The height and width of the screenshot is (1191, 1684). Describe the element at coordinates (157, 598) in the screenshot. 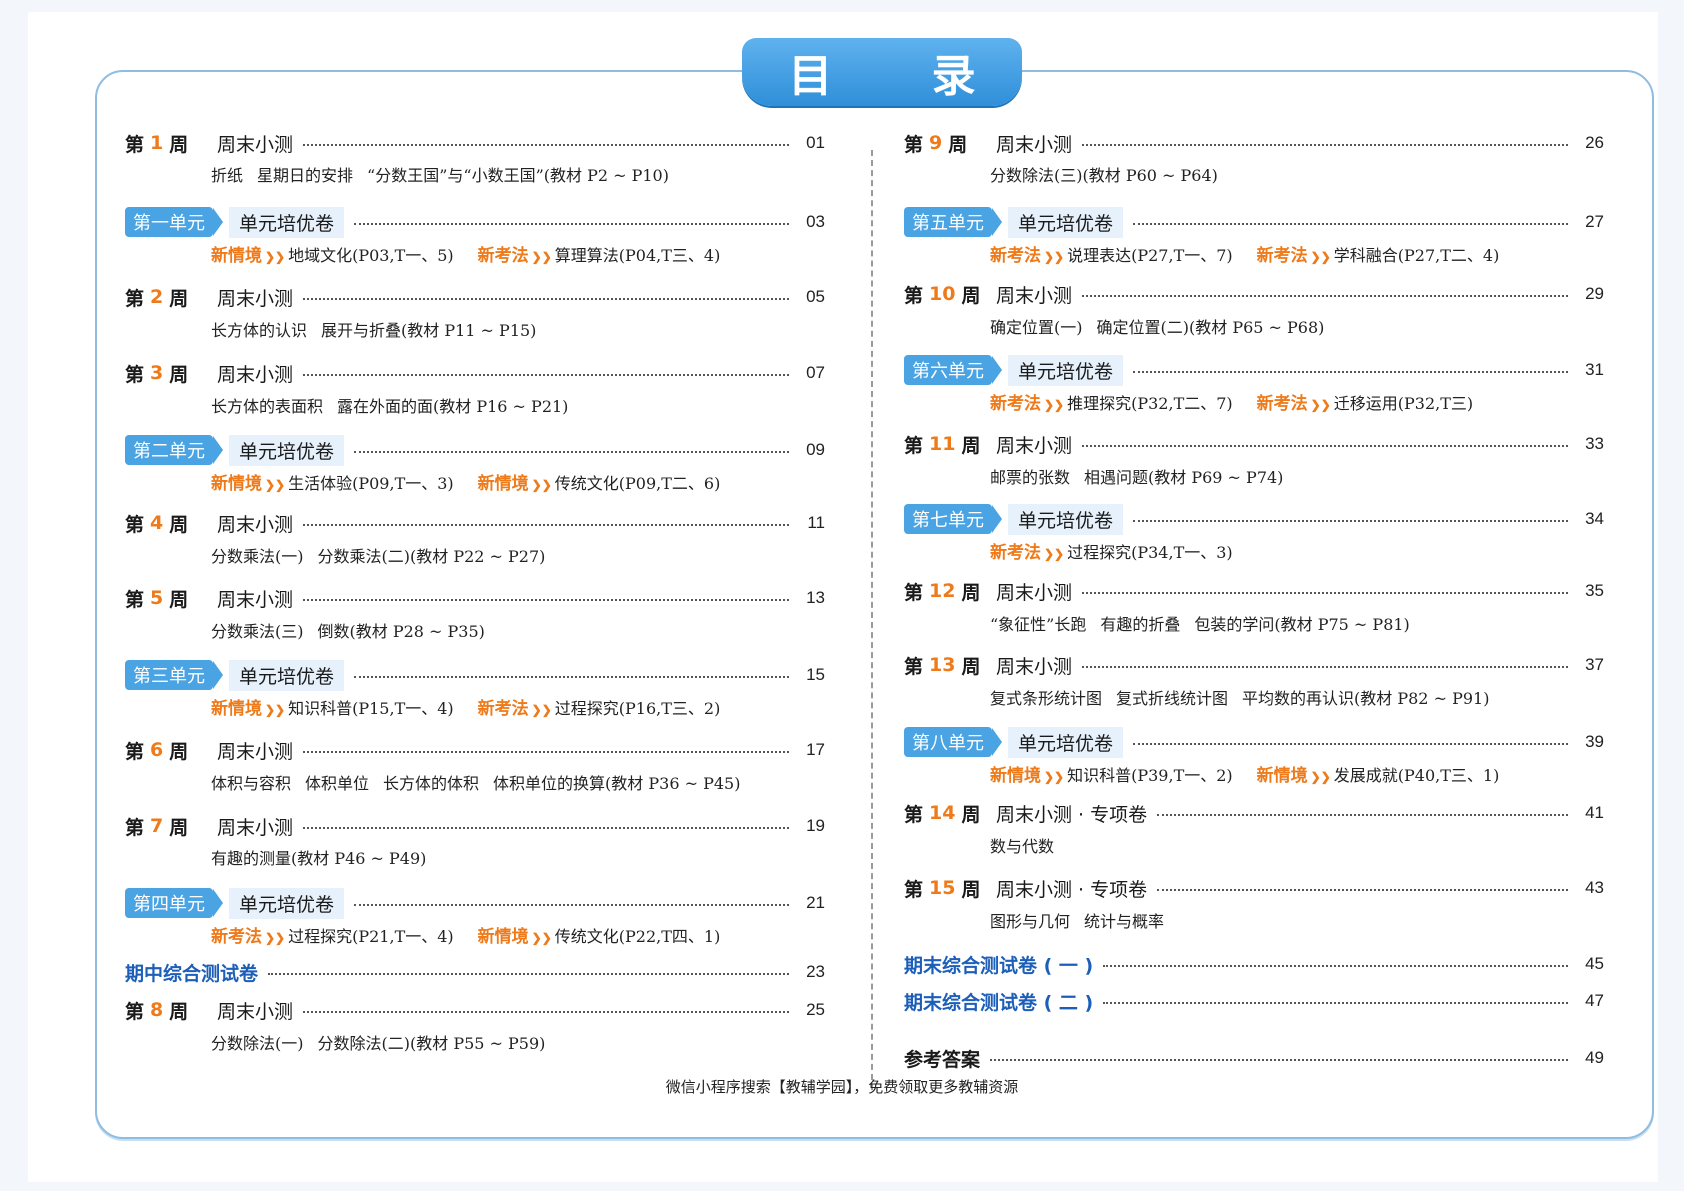

I see `week-number: 5` at that location.